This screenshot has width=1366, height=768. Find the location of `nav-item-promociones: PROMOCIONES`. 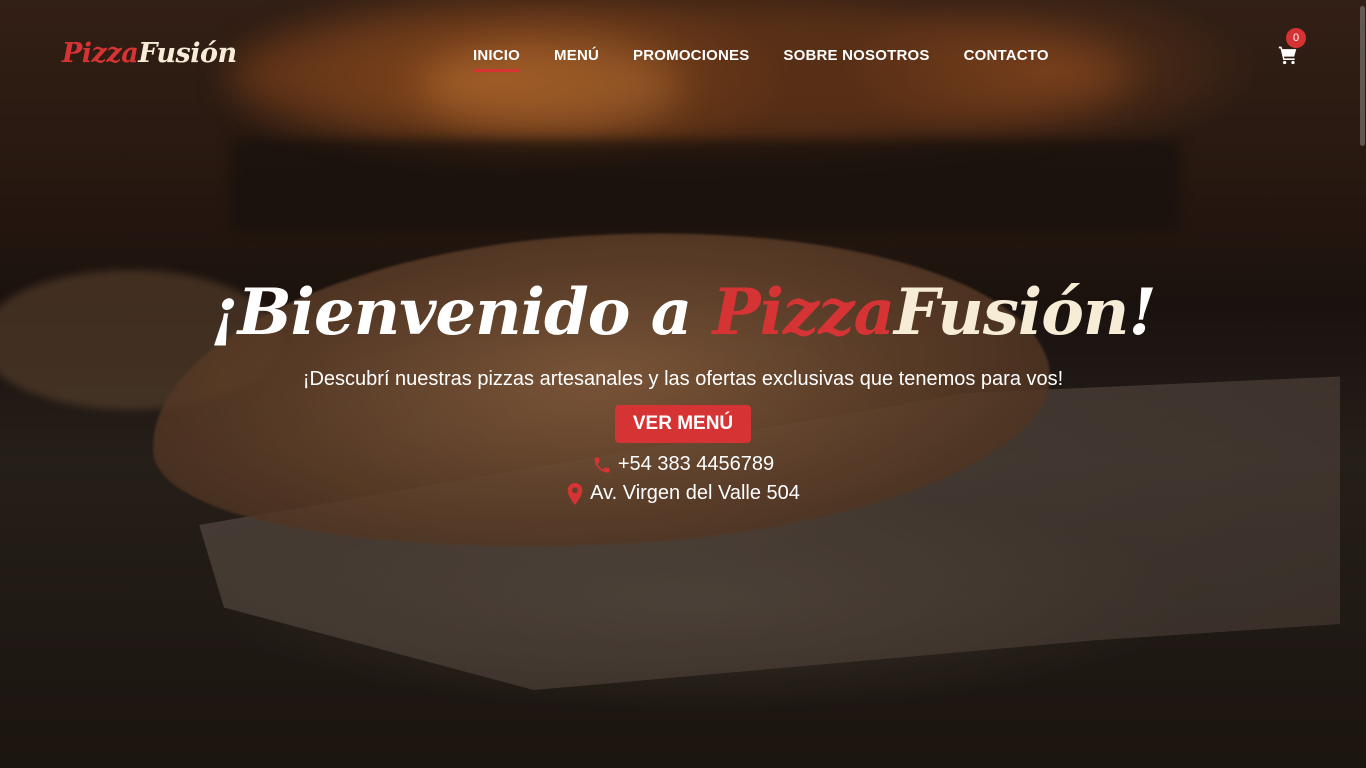

nav-item-promociones: PROMOCIONES is located at coordinates (691, 55).